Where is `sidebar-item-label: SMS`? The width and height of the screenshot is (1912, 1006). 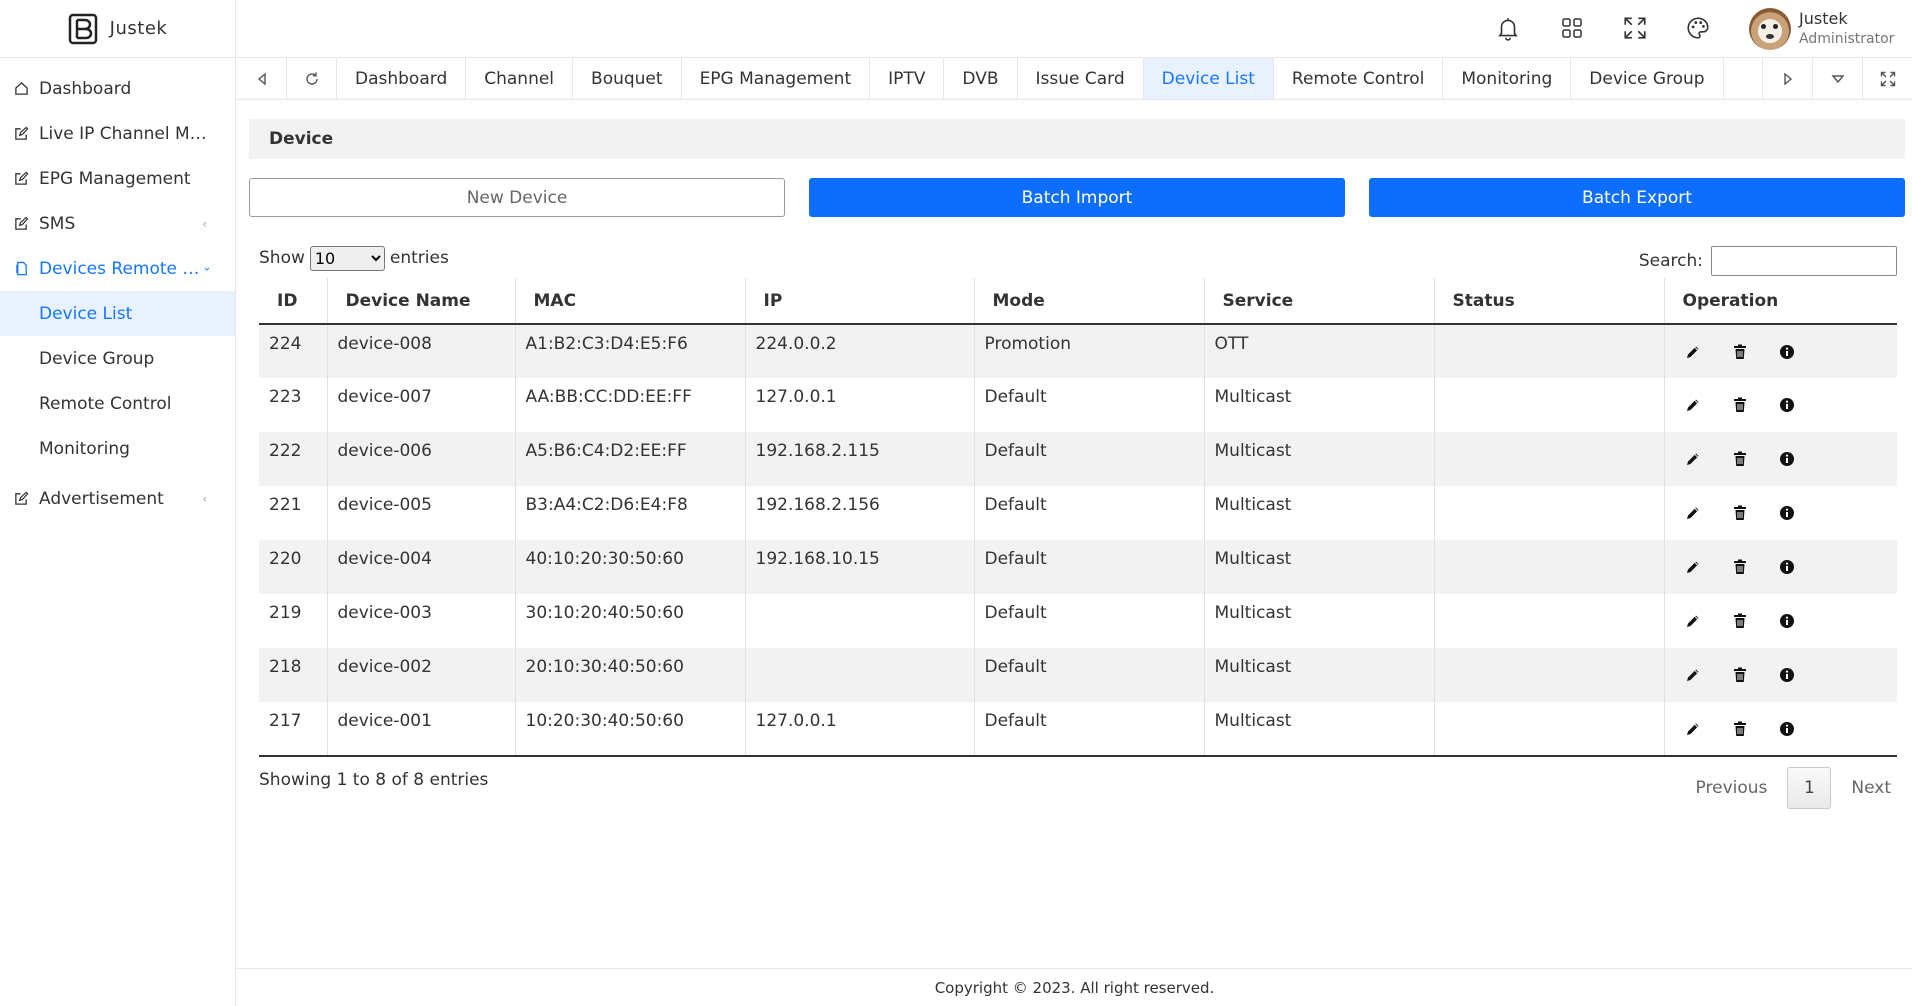
sidebar-item-label: SMS is located at coordinates (57, 223).